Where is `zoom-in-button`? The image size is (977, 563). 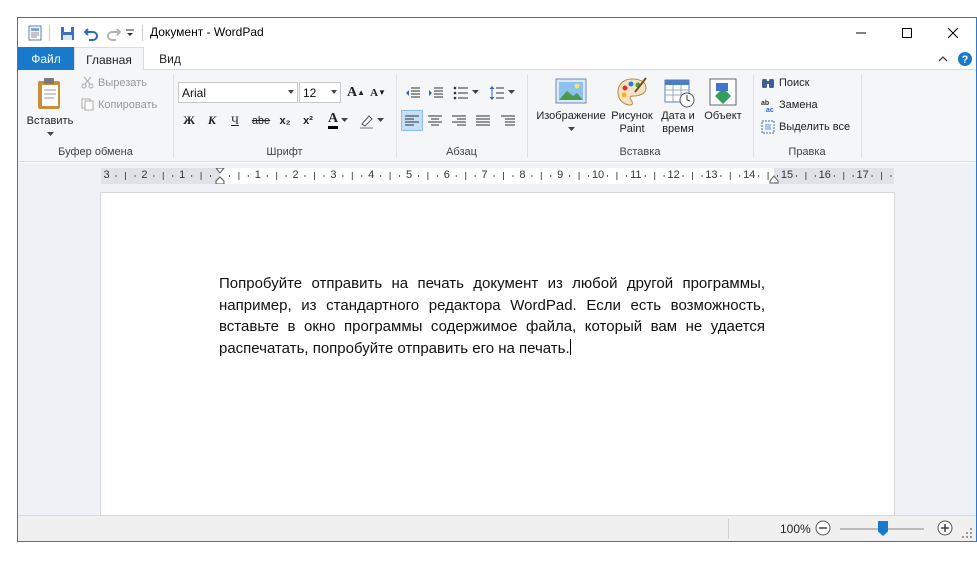 zoom-in-button is located at coordinates (945, 528).